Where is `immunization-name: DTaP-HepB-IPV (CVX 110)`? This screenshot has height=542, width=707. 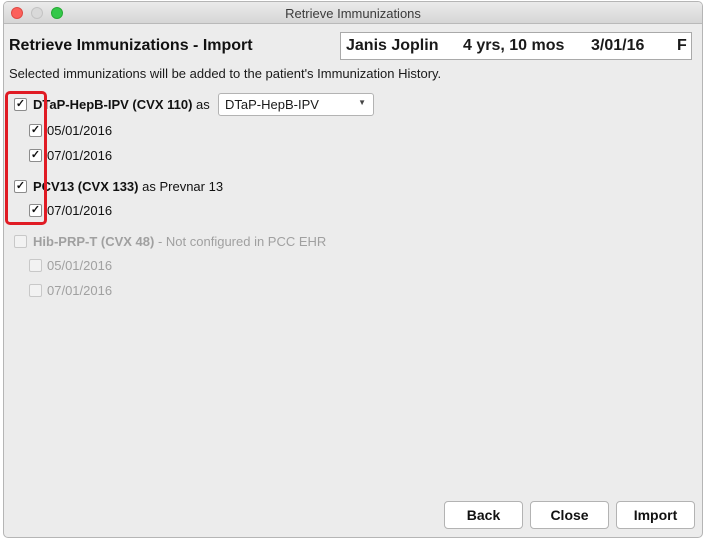 immunization-name: DTaP-HepB-IPV (CVX 110) is located at coordinates (113, 104).